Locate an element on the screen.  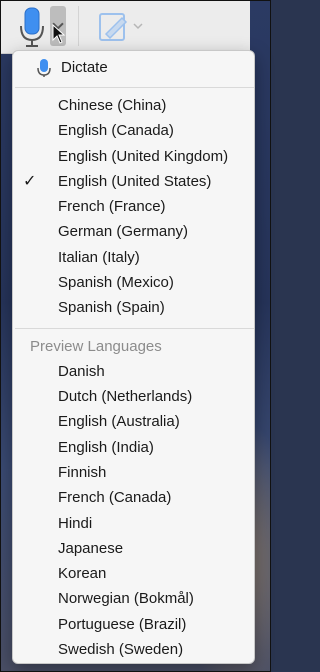
menu-item-language-label: English (Canada) is located at coordinates (116, 130).